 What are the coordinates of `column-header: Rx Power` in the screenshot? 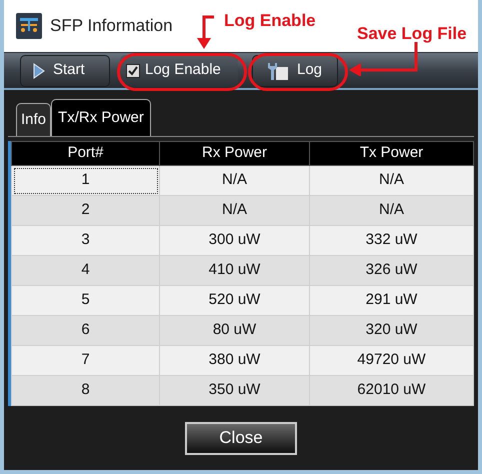 It's located at (235, 154).